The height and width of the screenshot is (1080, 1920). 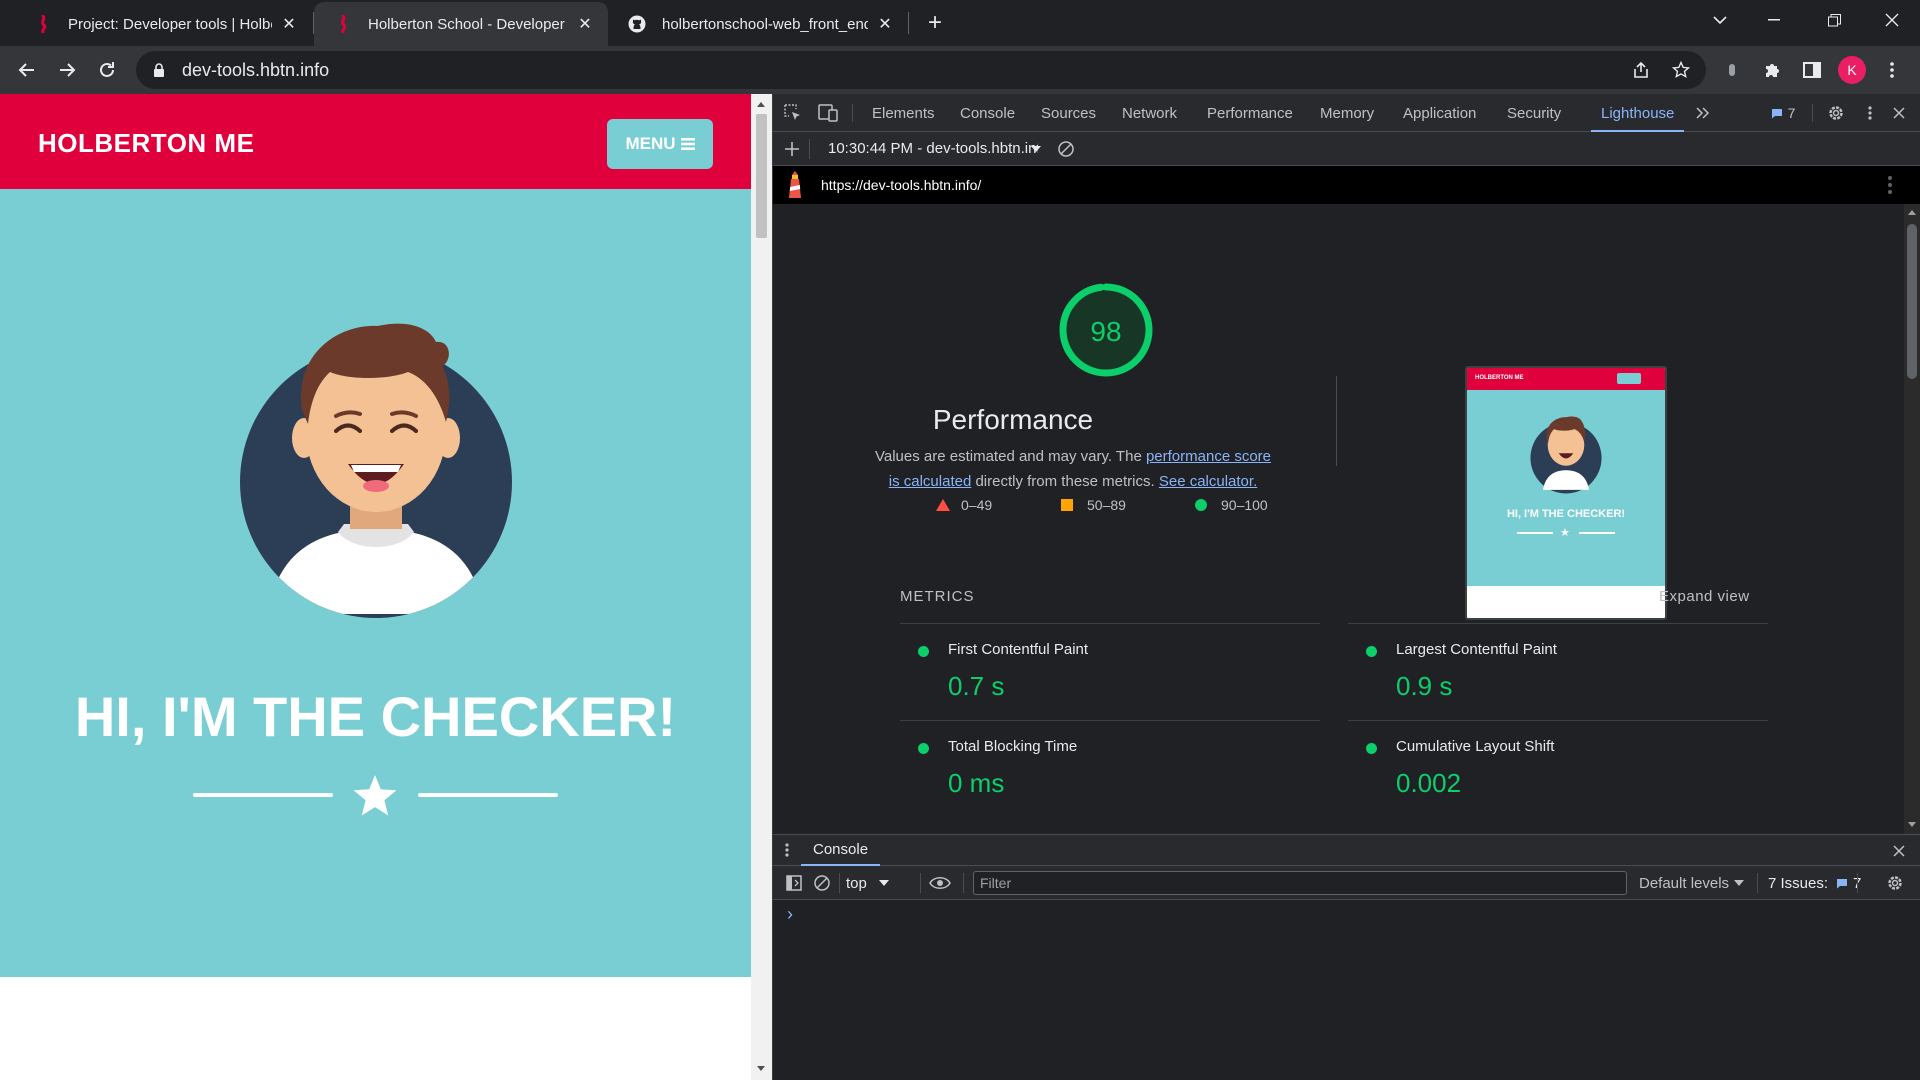 I want to click on address-url: dev-tools.hbtn.info, so click(x=256, y=69).